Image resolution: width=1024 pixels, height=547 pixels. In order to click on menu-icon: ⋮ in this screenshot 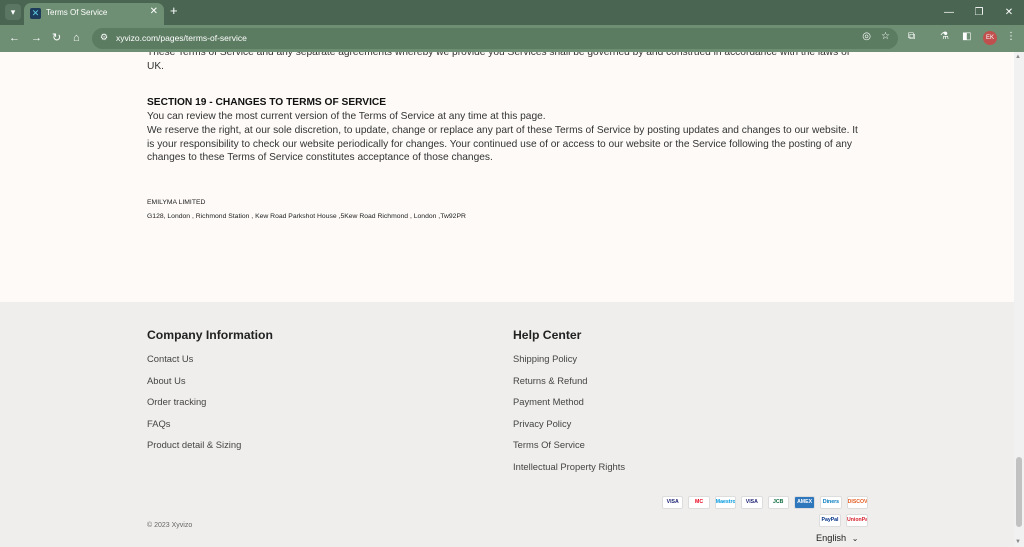, I will do `click(1011, 36)`.